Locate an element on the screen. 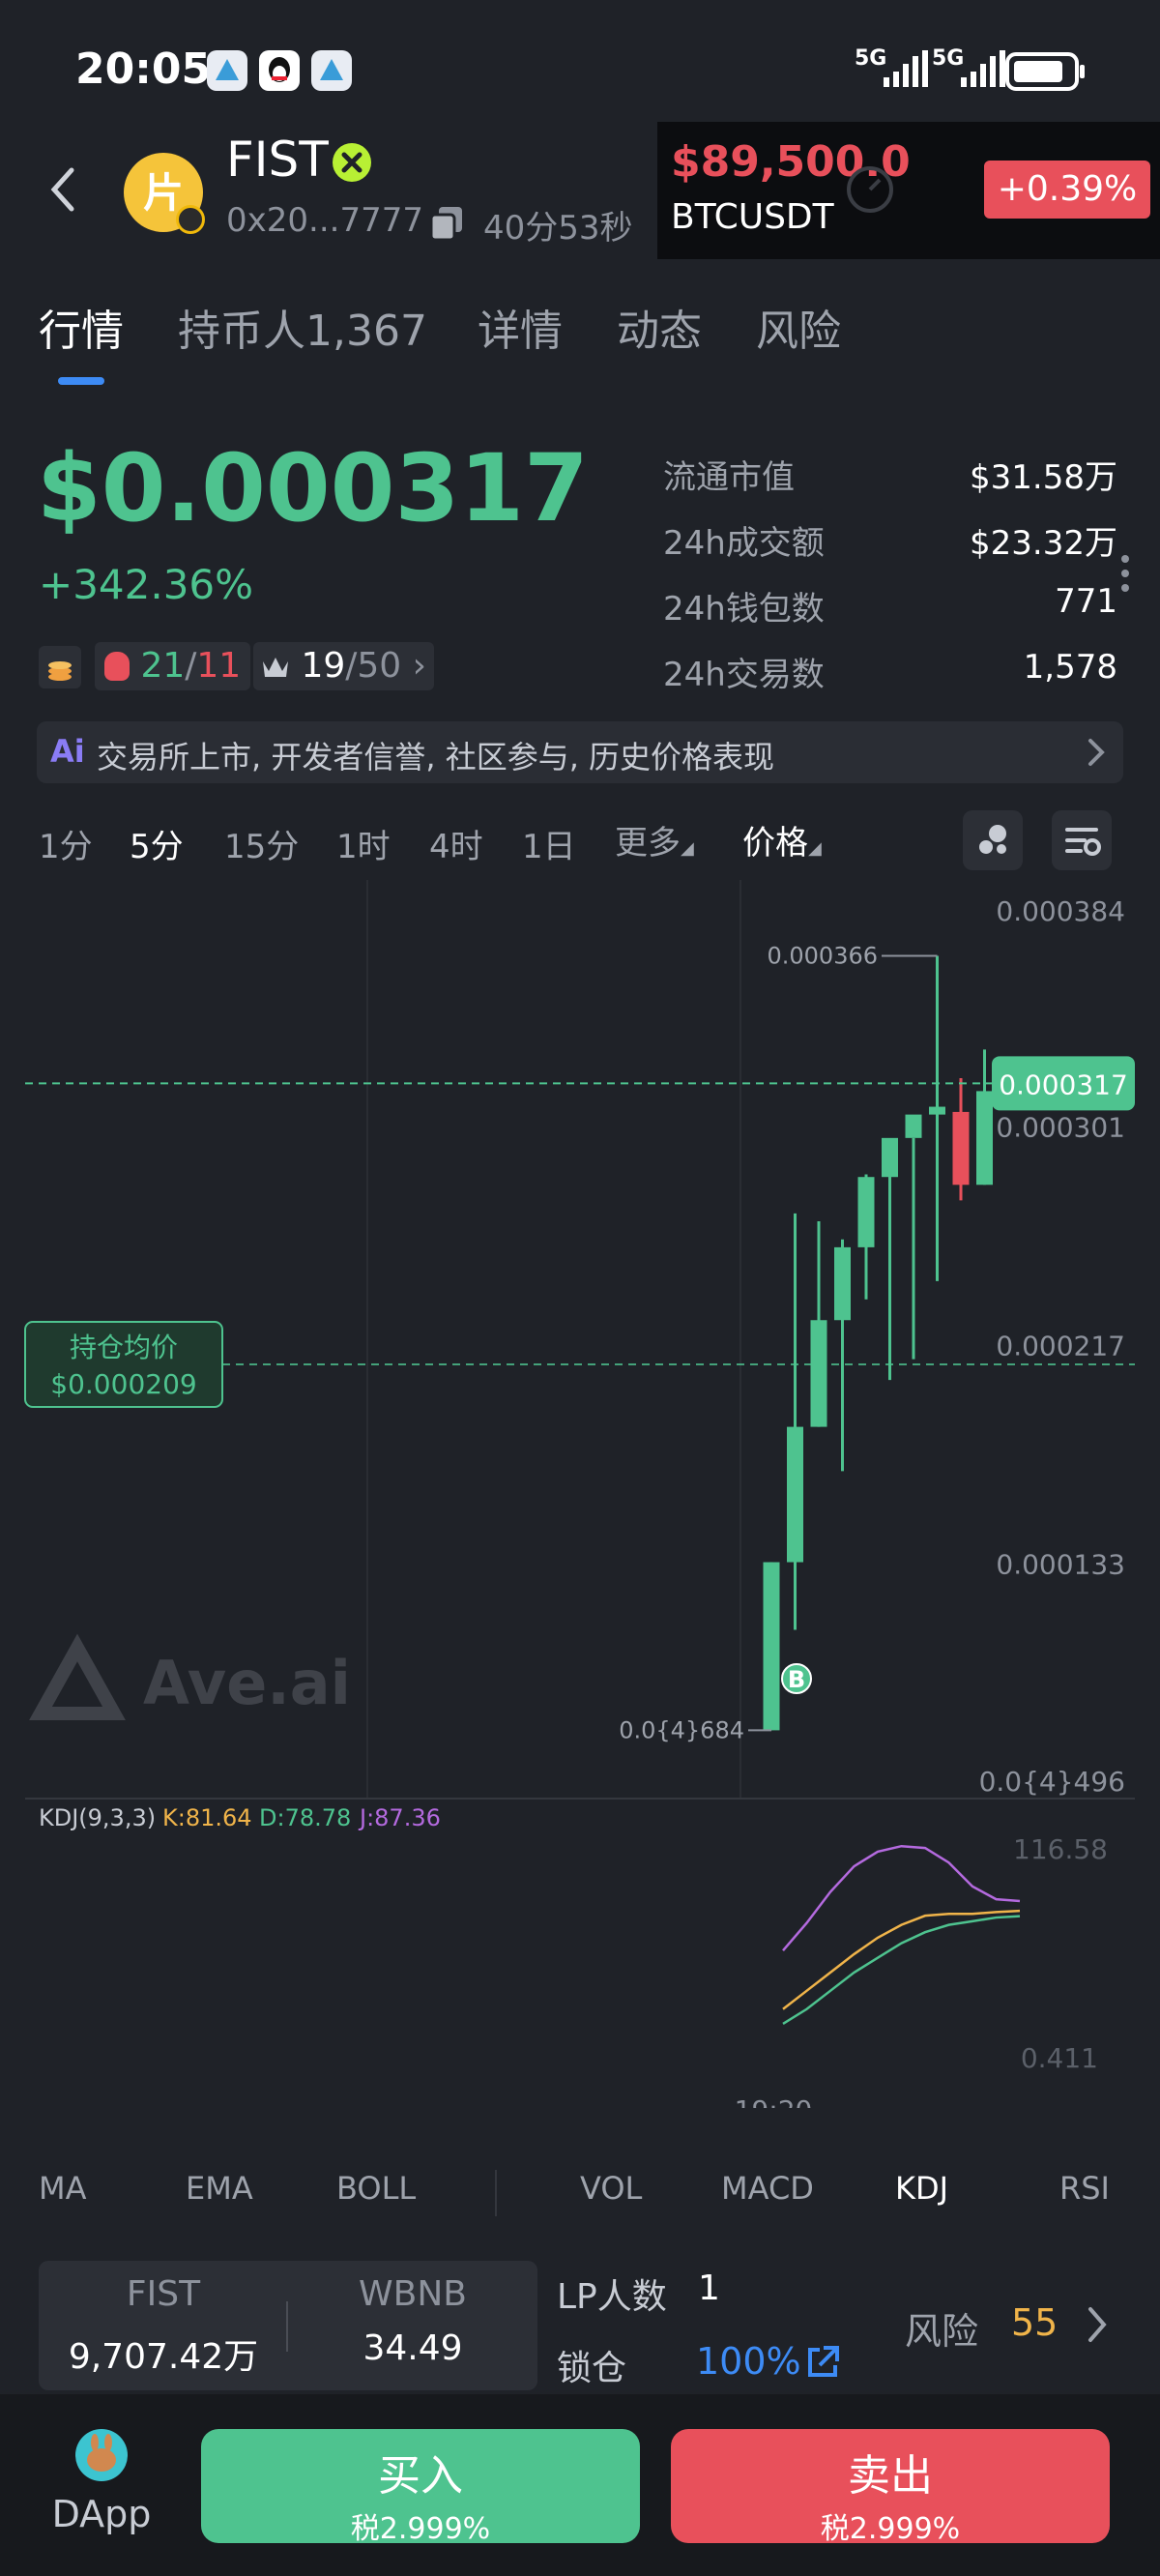  timeframe-4h: 4时 is located at coordinates (456, 843).